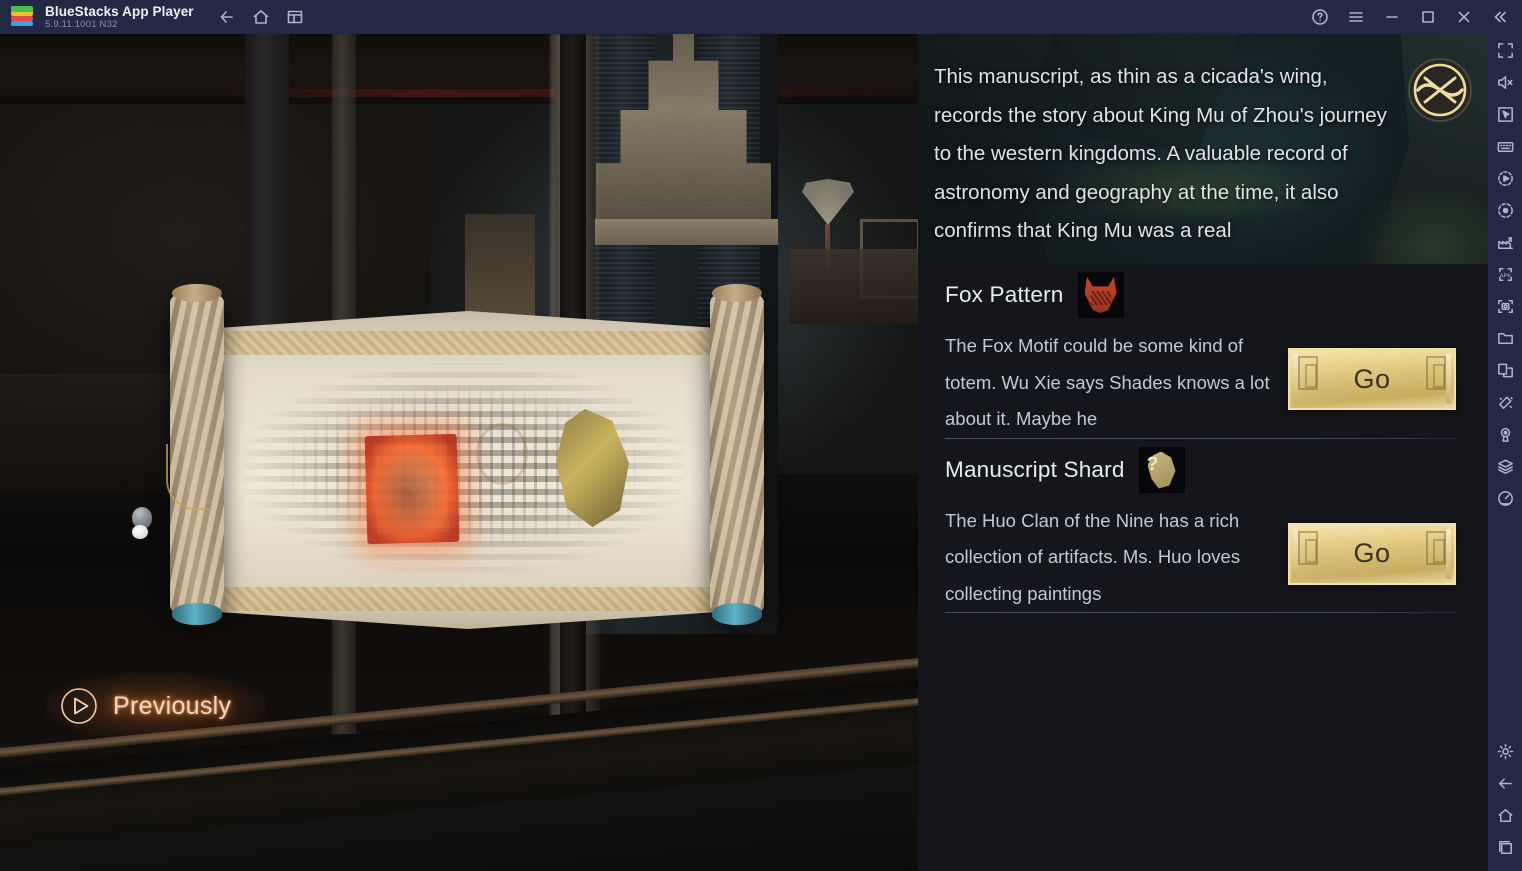 The width and height of the screenshot is (1522, 871). What do you see at coordinates (81, 24) in the screenshot?
I see `app-version: 5.9.11.1001 N32` at bounding box center [81, 24].